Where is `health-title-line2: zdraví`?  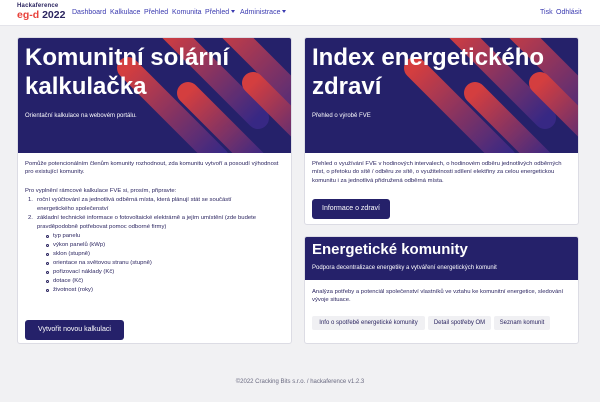
health-title-line2: zdraví is located at coordinates (347, 86).